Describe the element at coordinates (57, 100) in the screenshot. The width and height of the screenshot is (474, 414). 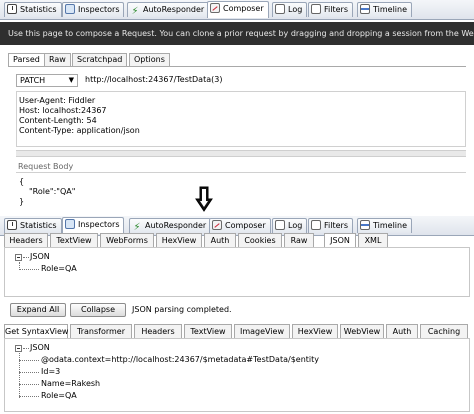
I see `header-line: User-Agent: Fiddler` at that location.